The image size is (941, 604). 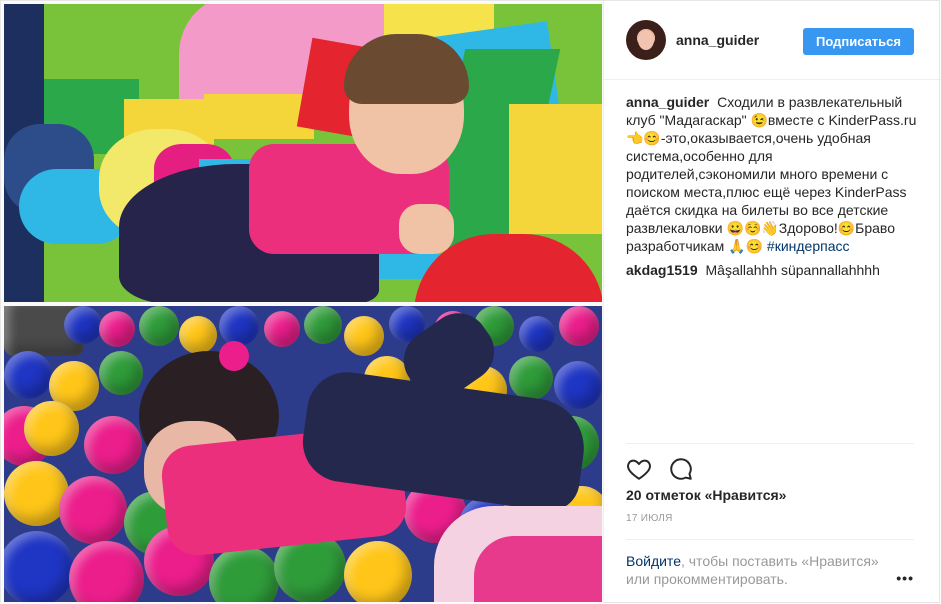 I want to click on follow-button: Подписаться, so click(x=858, y=41).